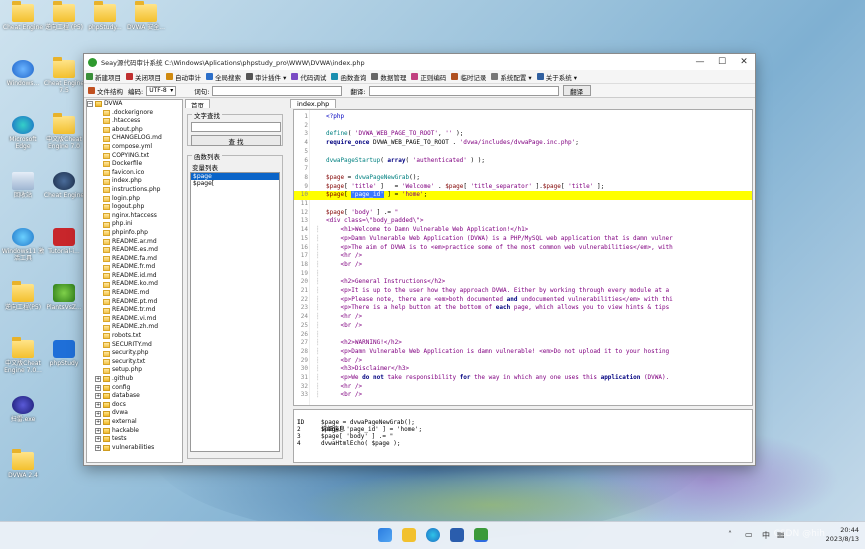  What do you see at coordinates (388, 77) in the screenshot?
I see `menu-item: 数据管理` at bounding box center [388, 77].